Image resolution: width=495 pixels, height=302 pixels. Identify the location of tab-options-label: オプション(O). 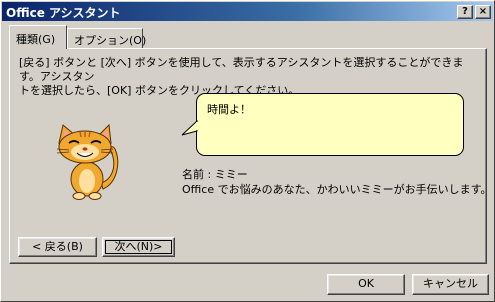
(110, 40).